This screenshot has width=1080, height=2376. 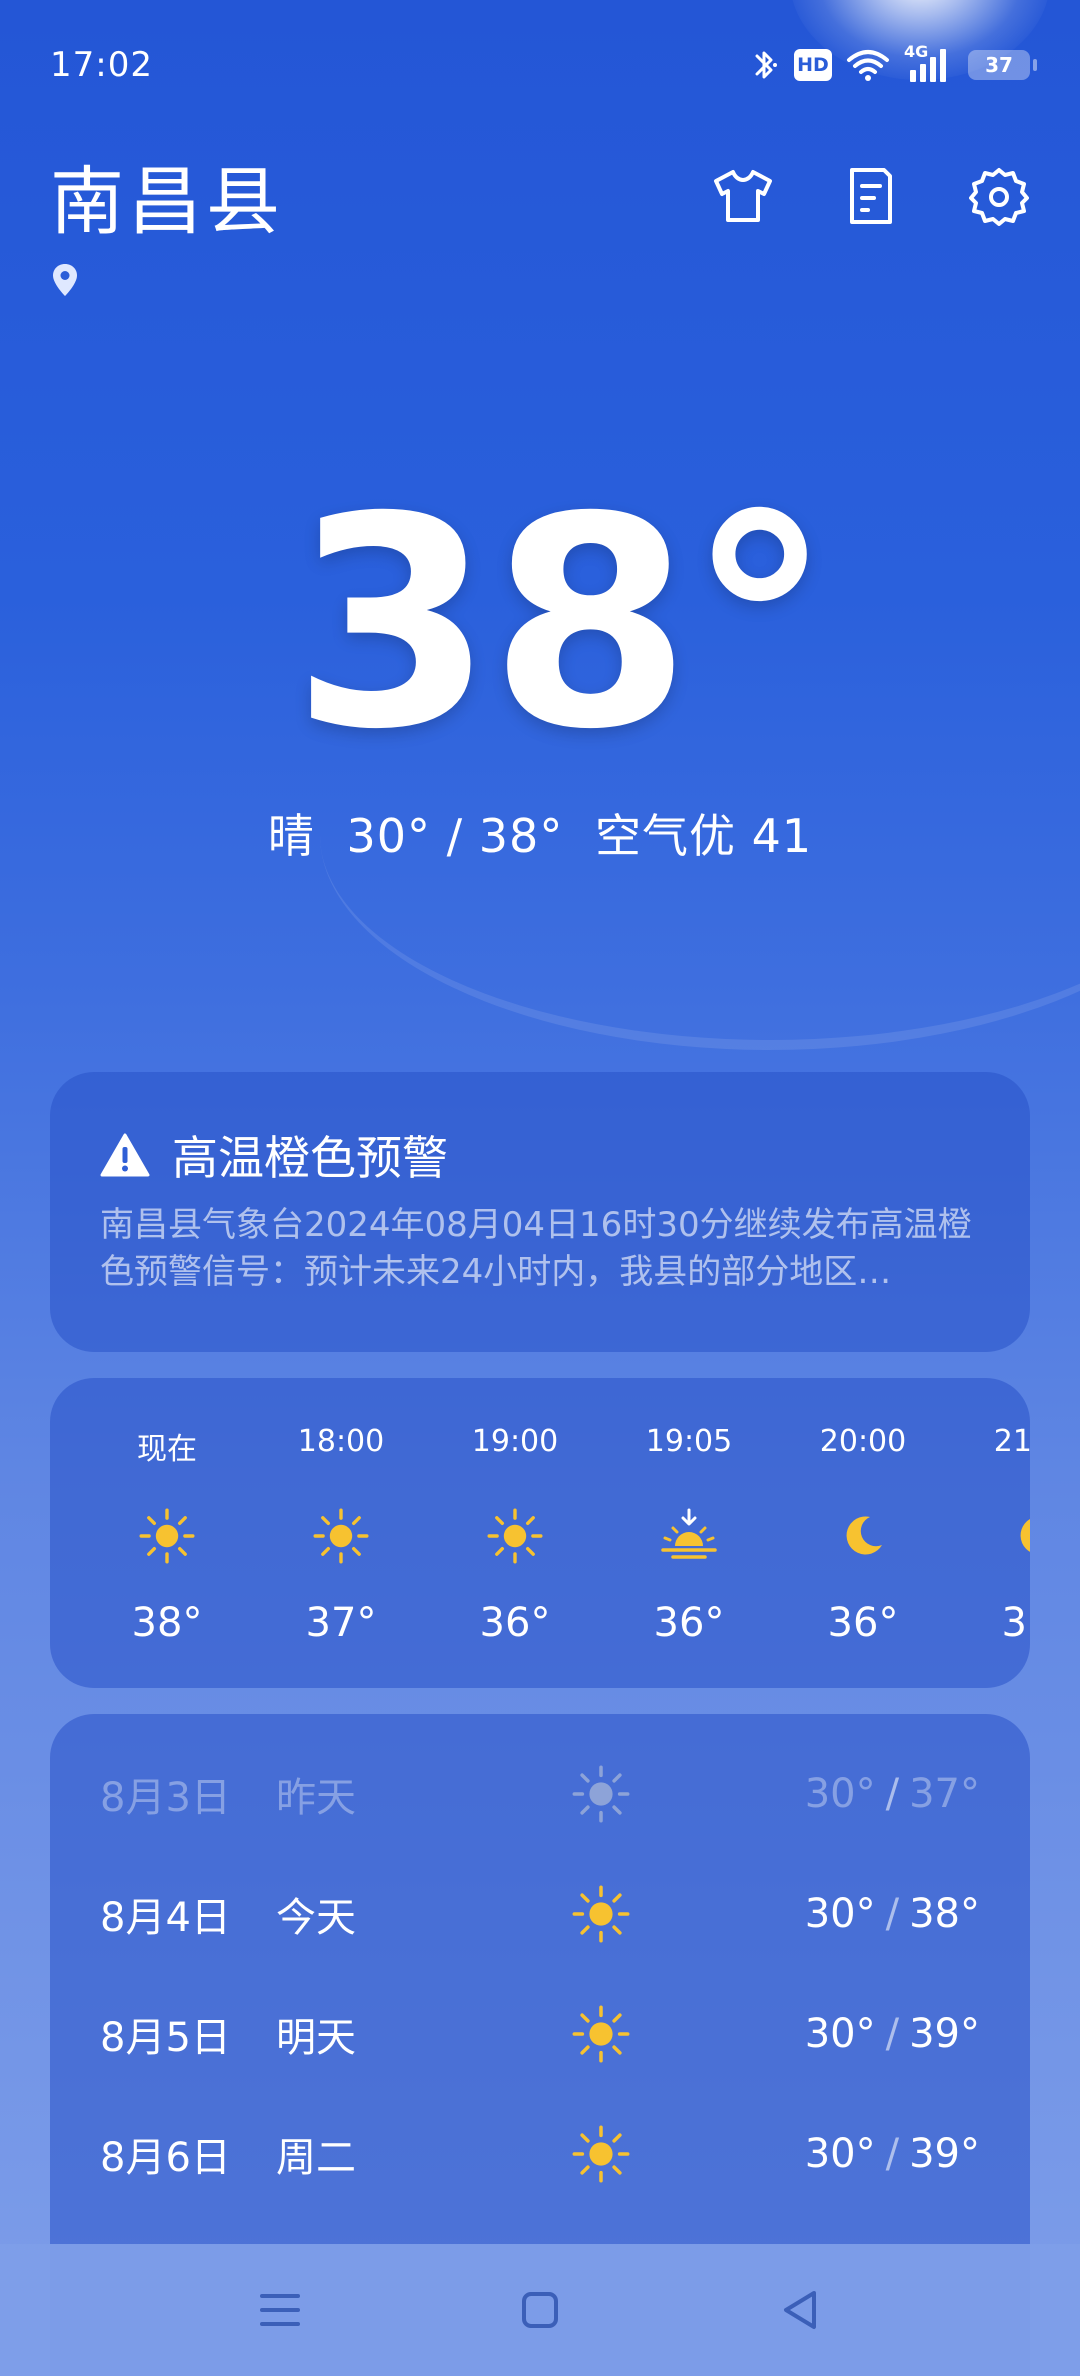 I want to click on hourly-item: 21:00 35°, so click(x=990, y=1535).